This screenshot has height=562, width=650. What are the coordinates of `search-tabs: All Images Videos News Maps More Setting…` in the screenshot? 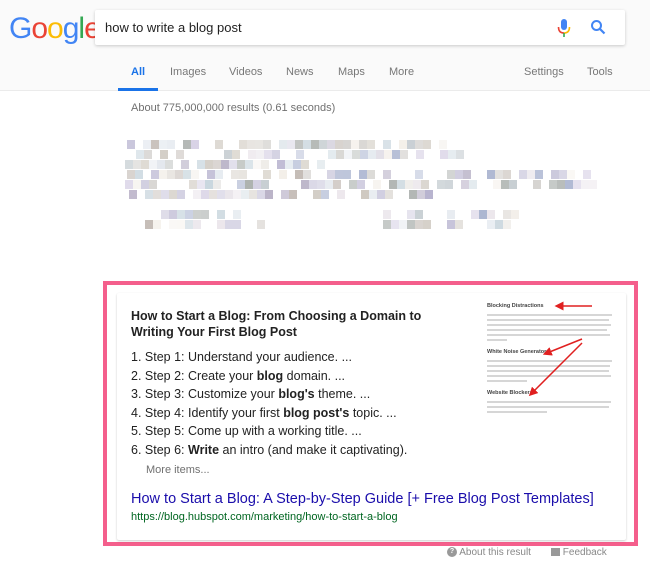 It's located at (325, 76).